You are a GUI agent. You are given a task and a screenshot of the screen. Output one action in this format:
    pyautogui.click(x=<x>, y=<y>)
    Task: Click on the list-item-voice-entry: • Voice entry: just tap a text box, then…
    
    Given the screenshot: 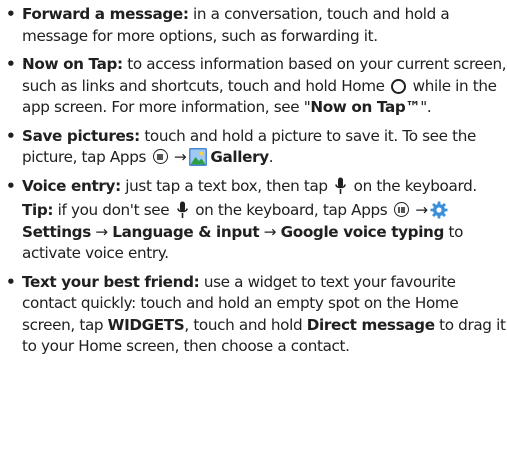 What is the action you would take?
    pyautogui.click(x=256, y=187)
    